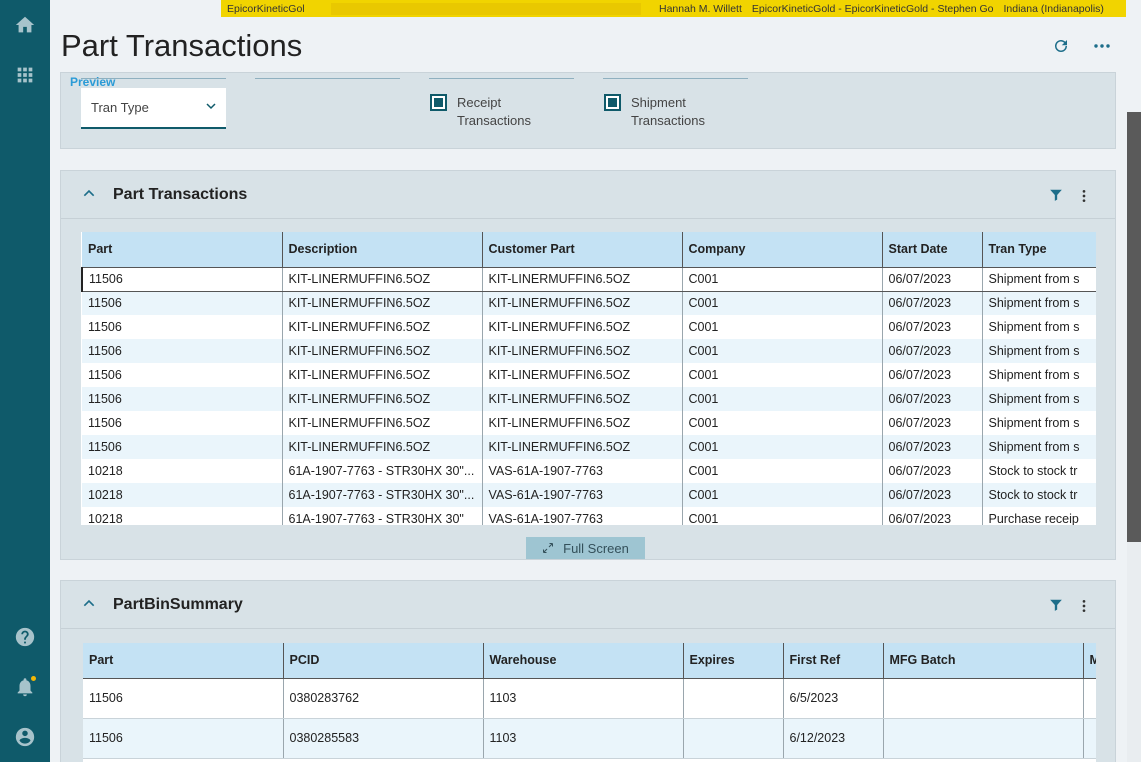  Describe the element at coordinates (1054, 9) in the screenshot. I see `site-name: Indiana (Indianapolis)` at that location.